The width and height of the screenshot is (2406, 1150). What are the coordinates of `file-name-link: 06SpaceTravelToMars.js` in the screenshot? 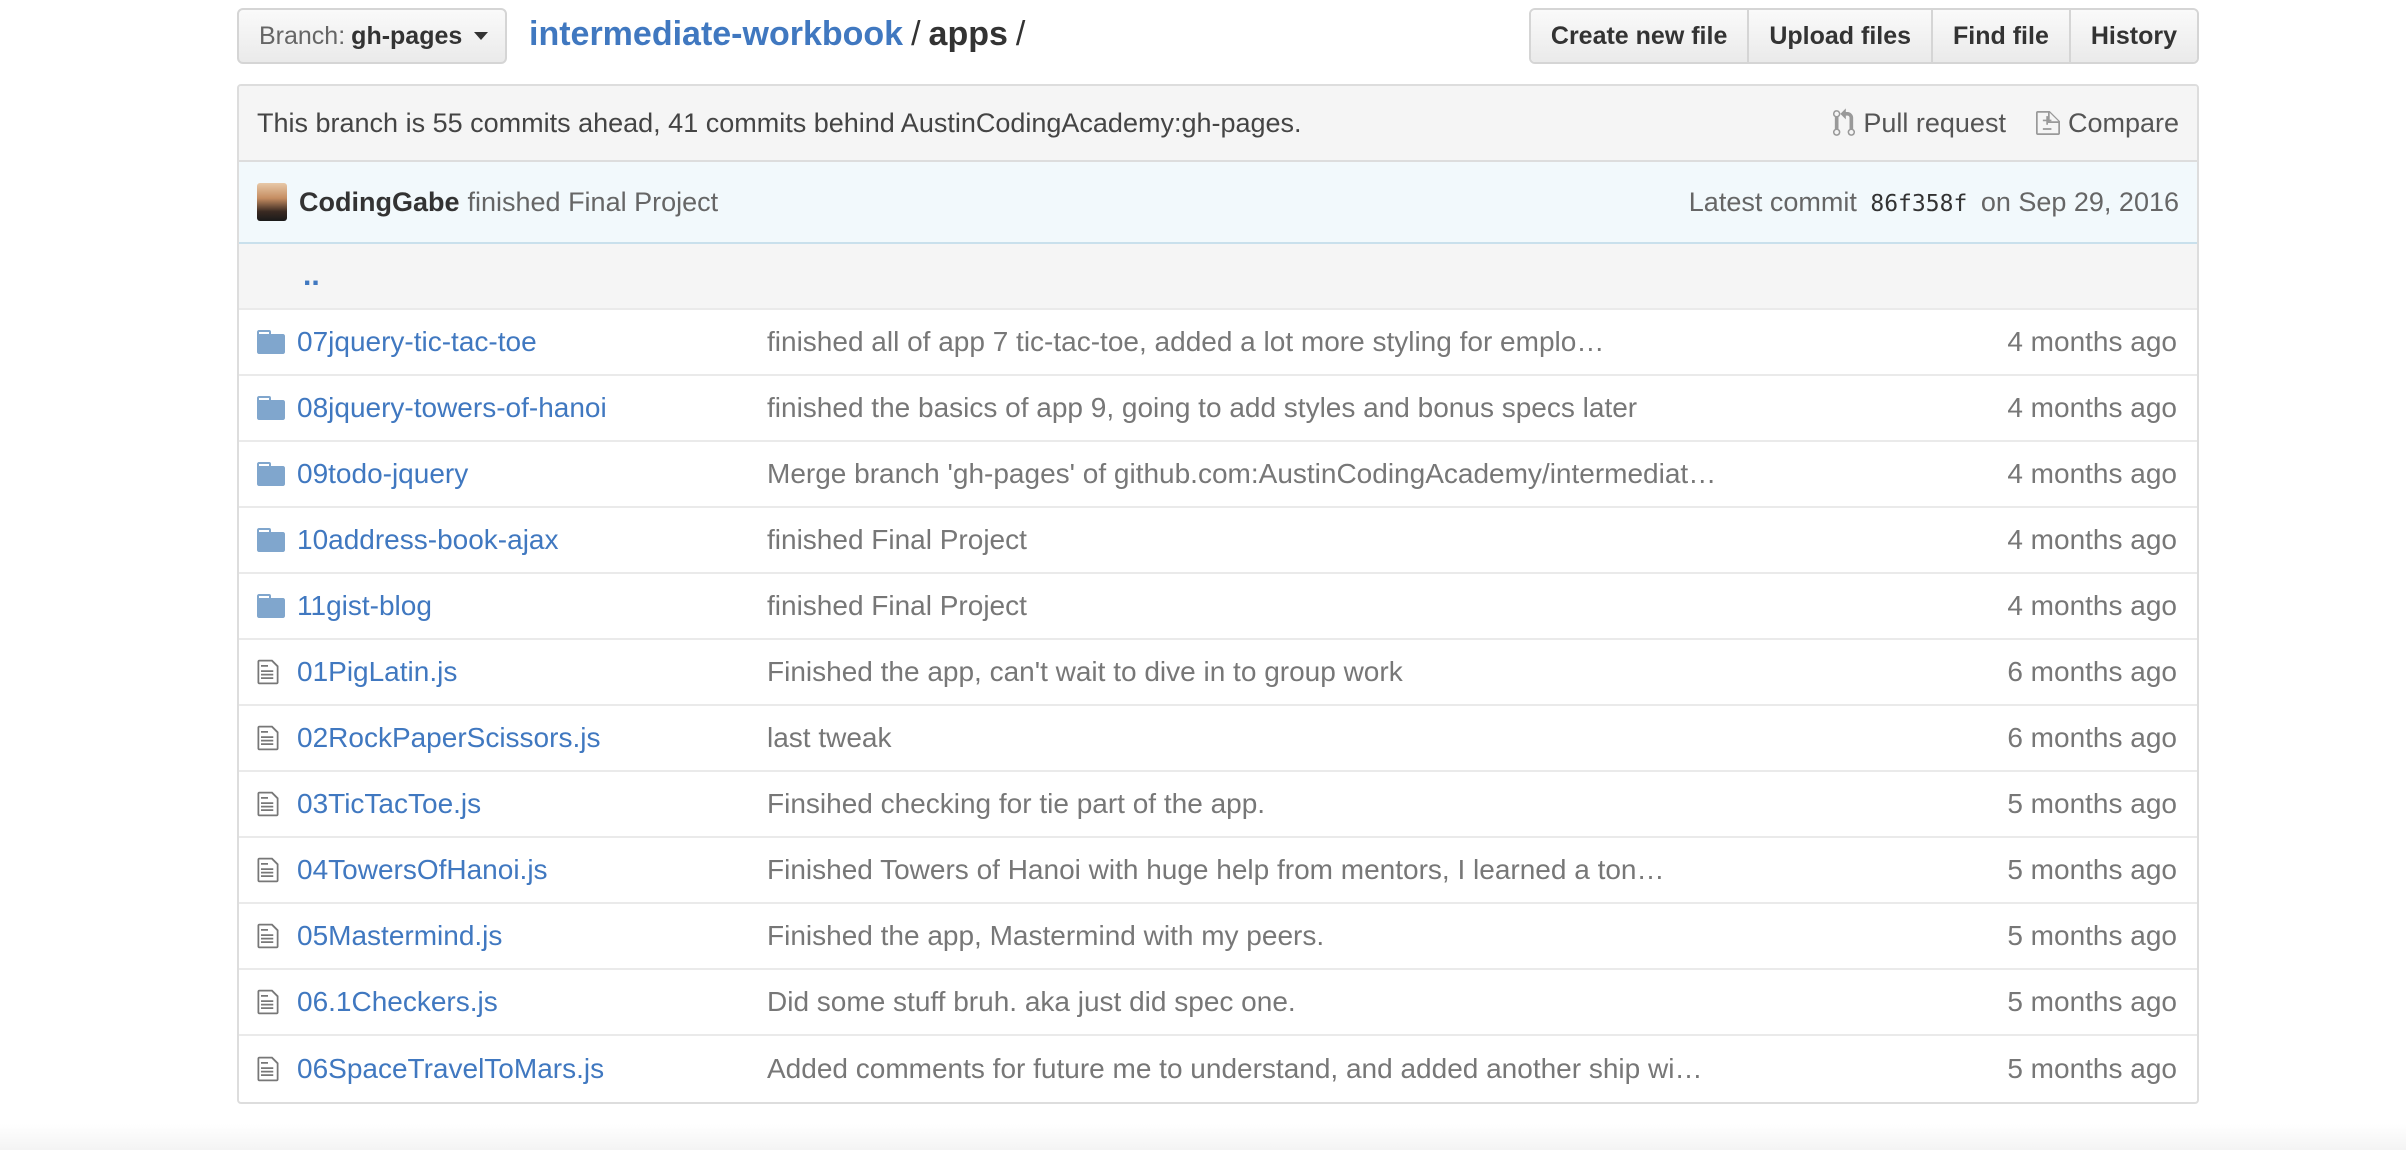 It's located at (532, 1069).